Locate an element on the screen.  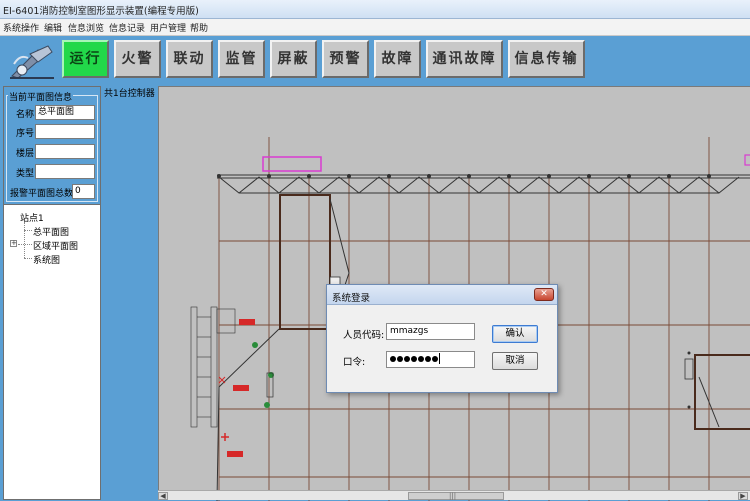
user-code-label: 人员代码: is located at coordinates (364, 335).